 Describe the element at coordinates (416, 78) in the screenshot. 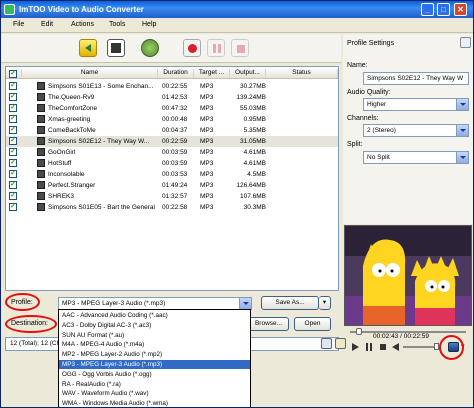

I see `name-field: Simpsons S02E12 - They Way W` at that location.